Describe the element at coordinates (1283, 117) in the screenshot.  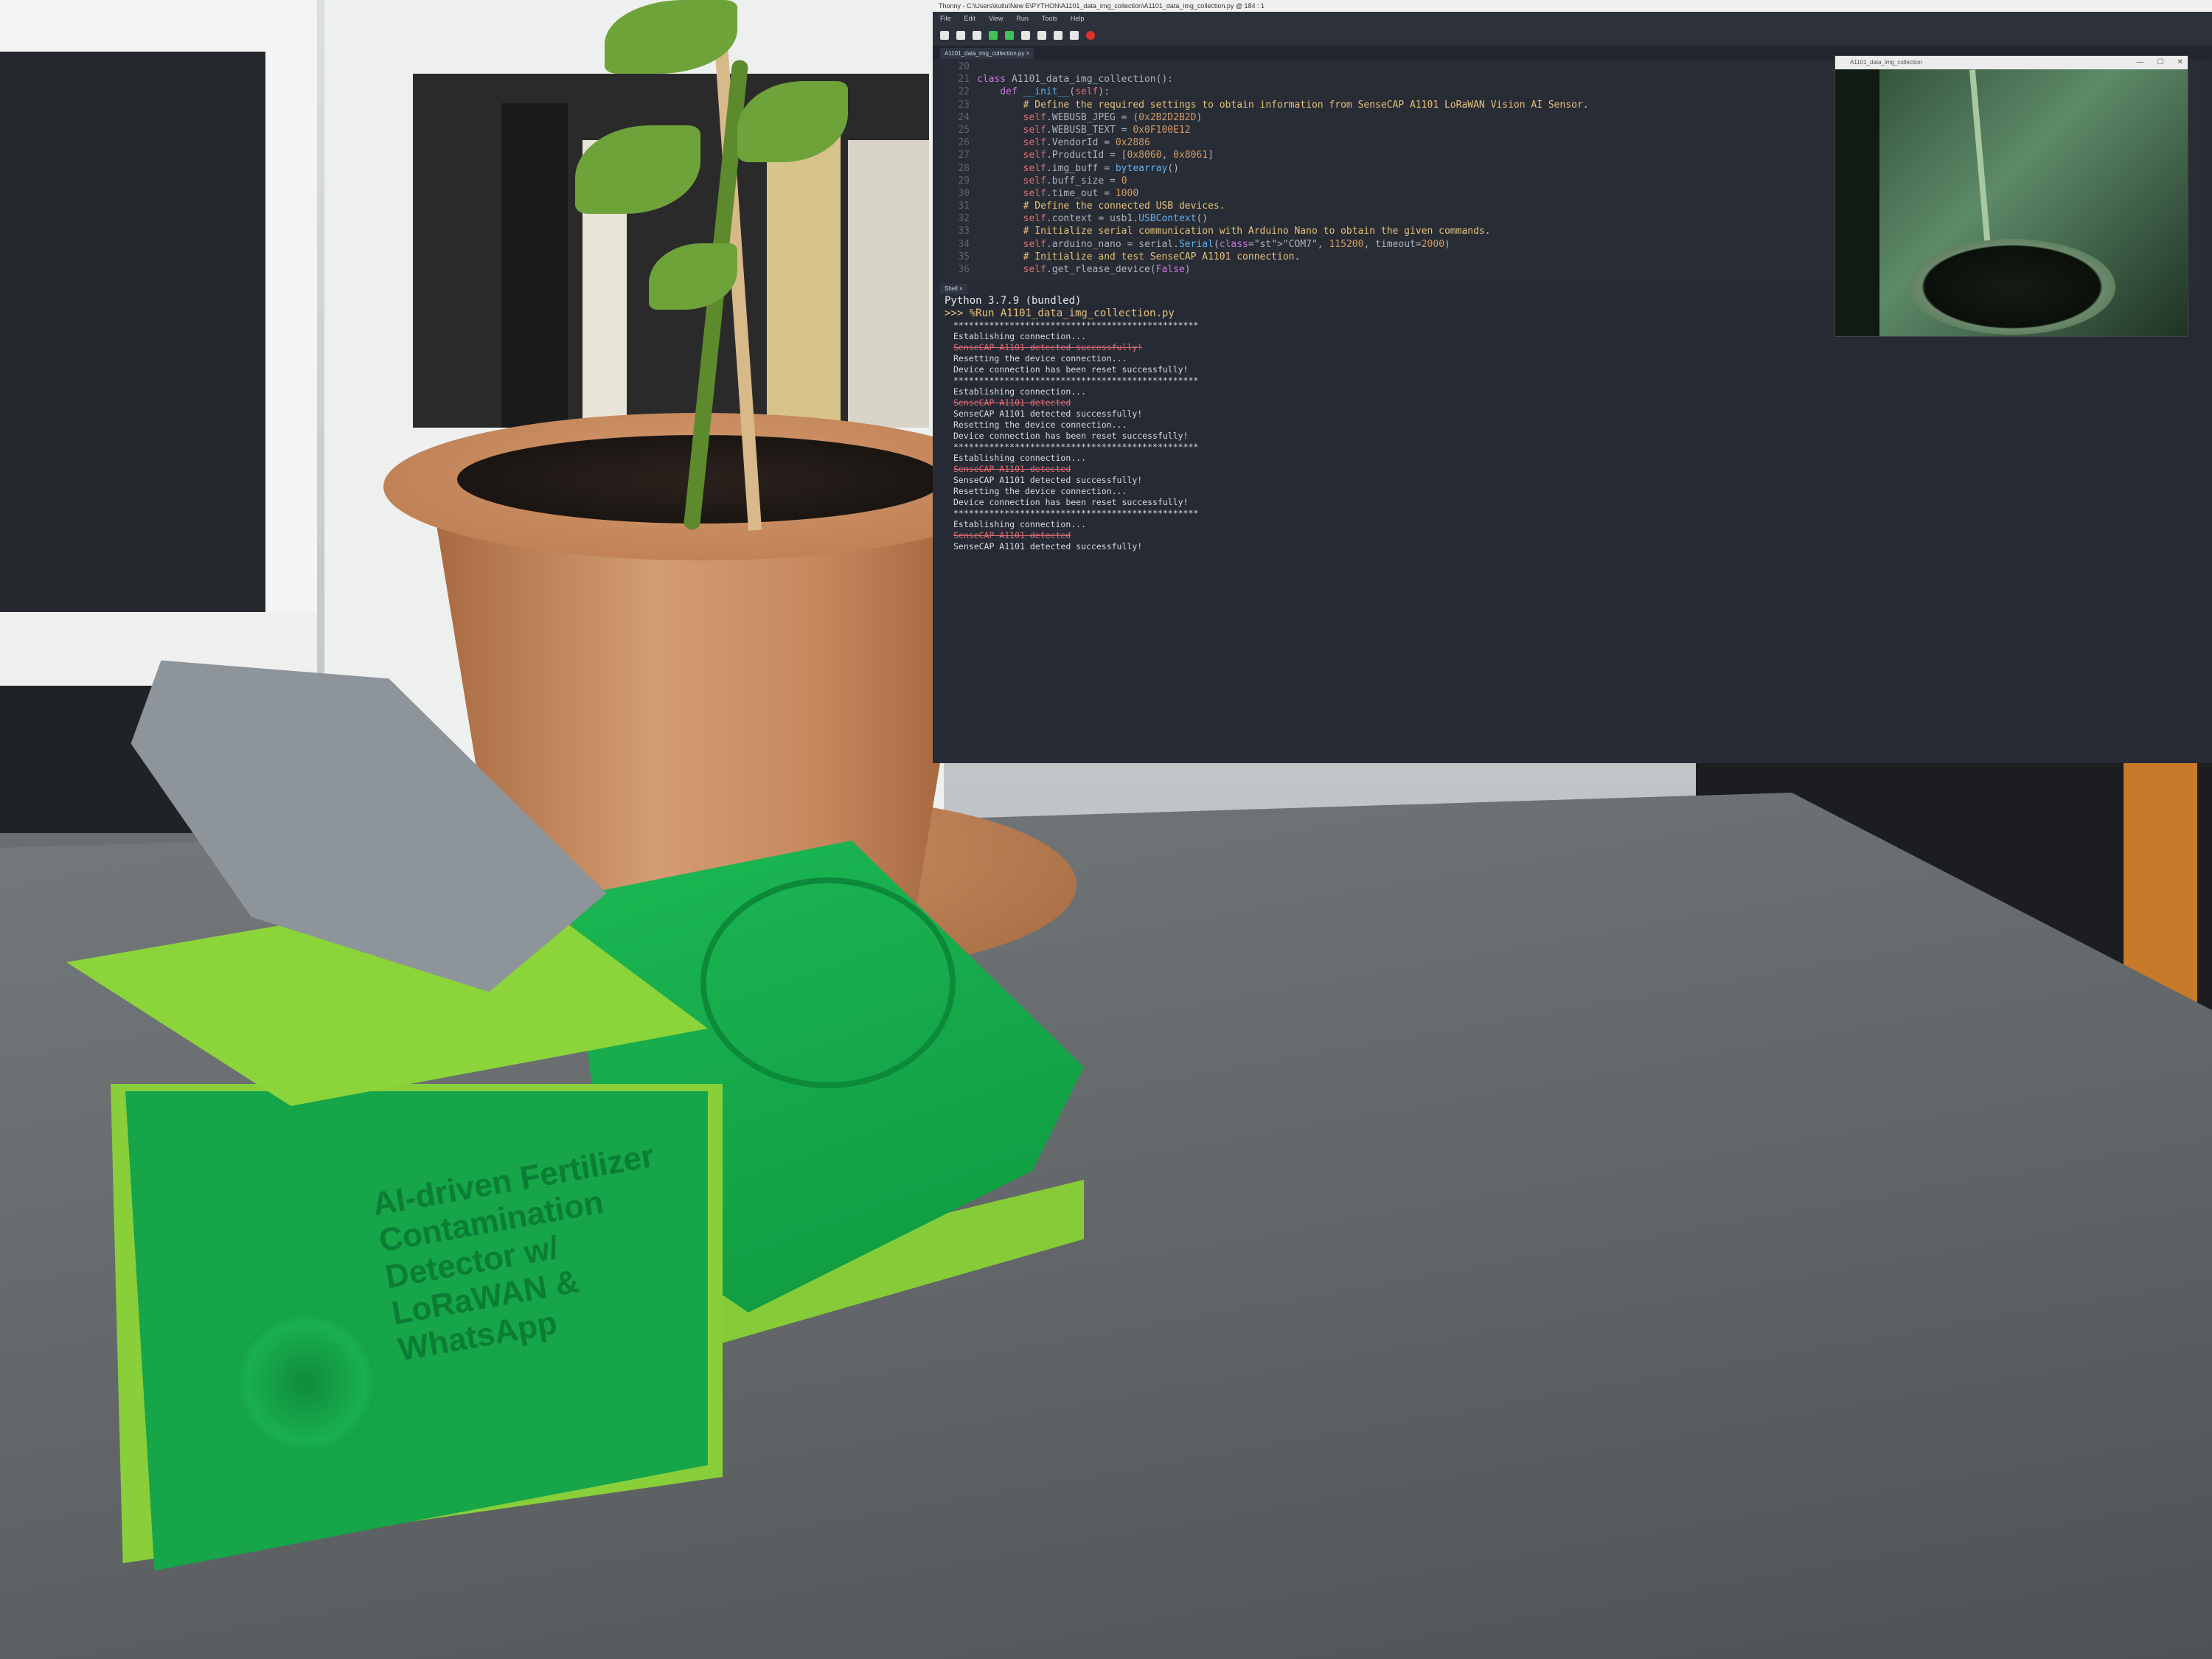
I see `code-line: self.WEBUSB_JPEG = (0x2B2D2B2D)` at that location.